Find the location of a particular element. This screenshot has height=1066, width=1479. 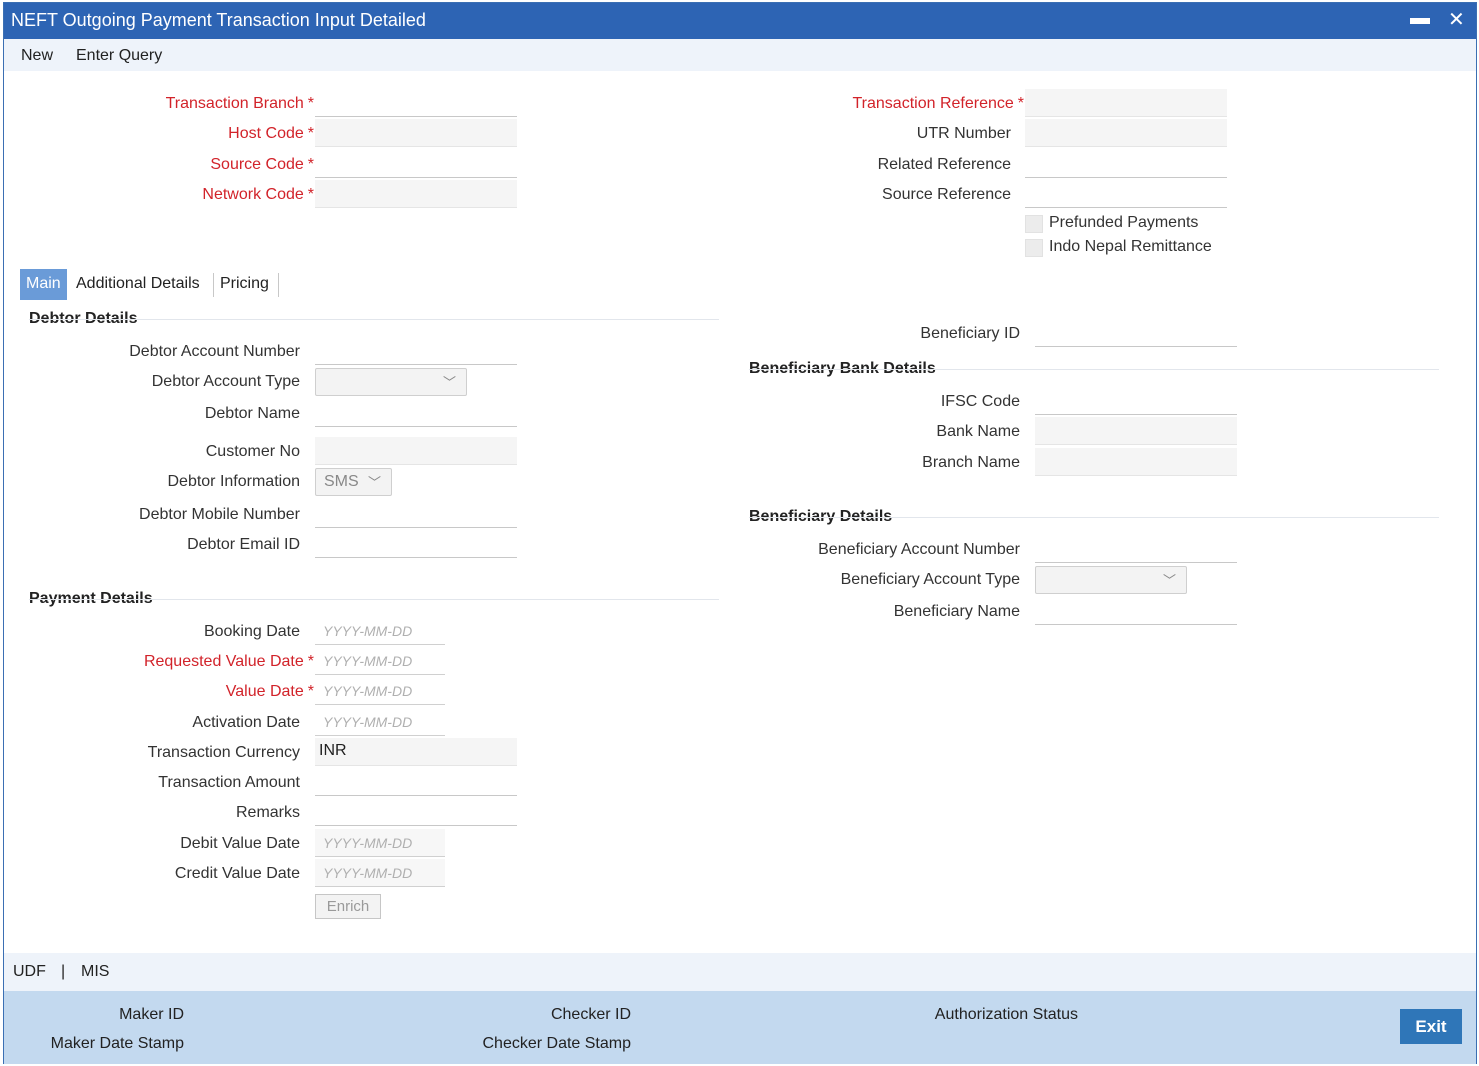

beneficiary-account-number-label: Beneficiary Account Number is located at coordinates (919, 549).